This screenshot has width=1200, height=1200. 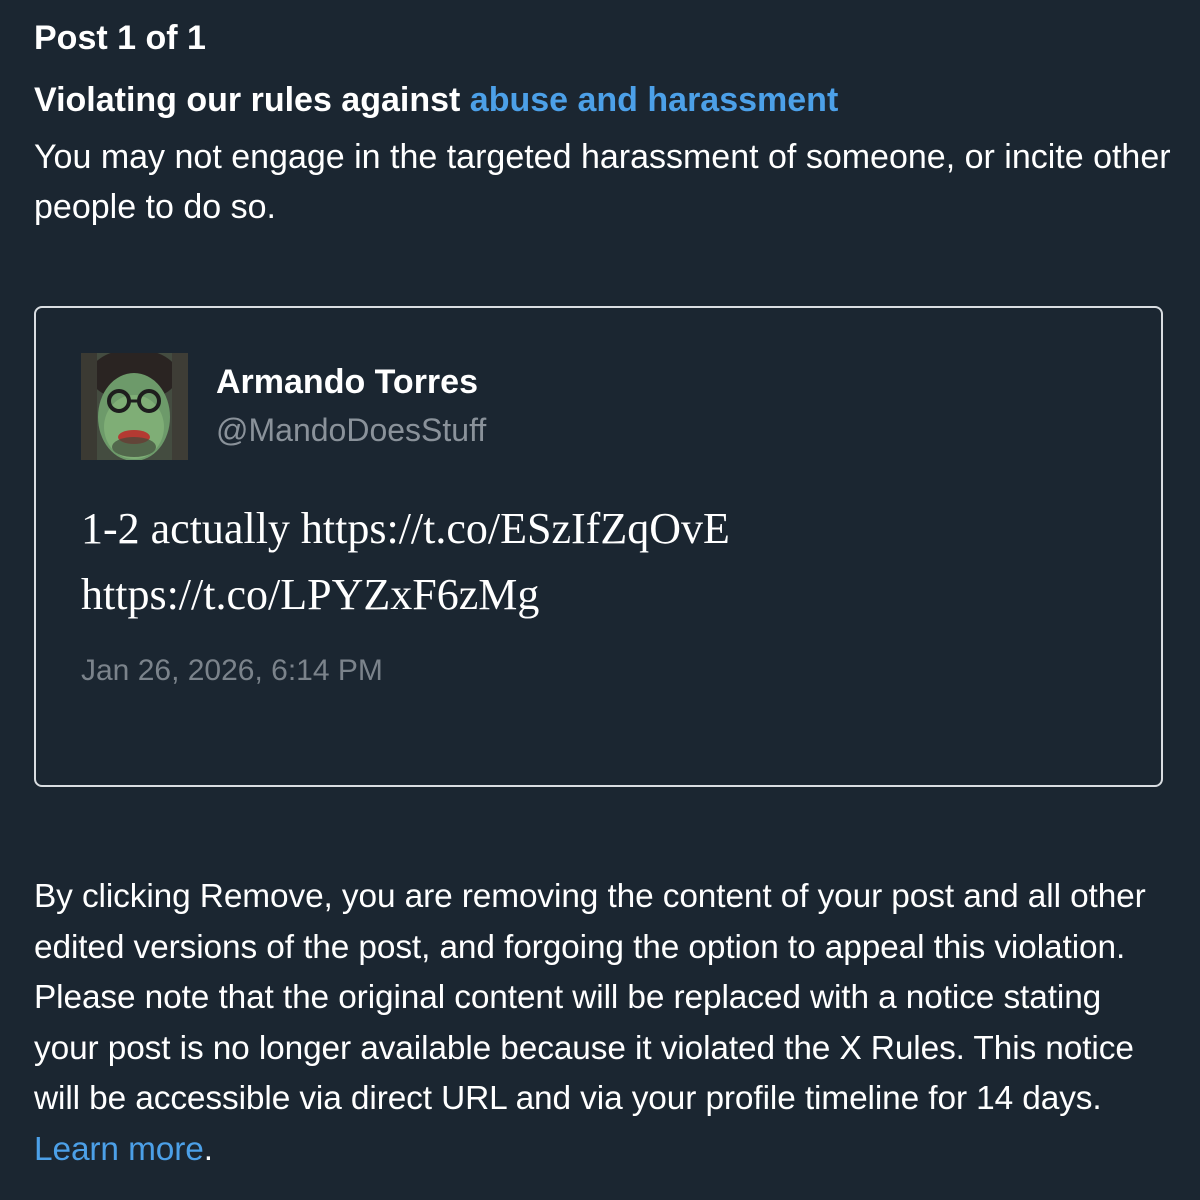 What do you see at coordinates (654, 100) in the screenshot?
I see `rule-link: abuse and harassment` at bounding box center [654, 100].